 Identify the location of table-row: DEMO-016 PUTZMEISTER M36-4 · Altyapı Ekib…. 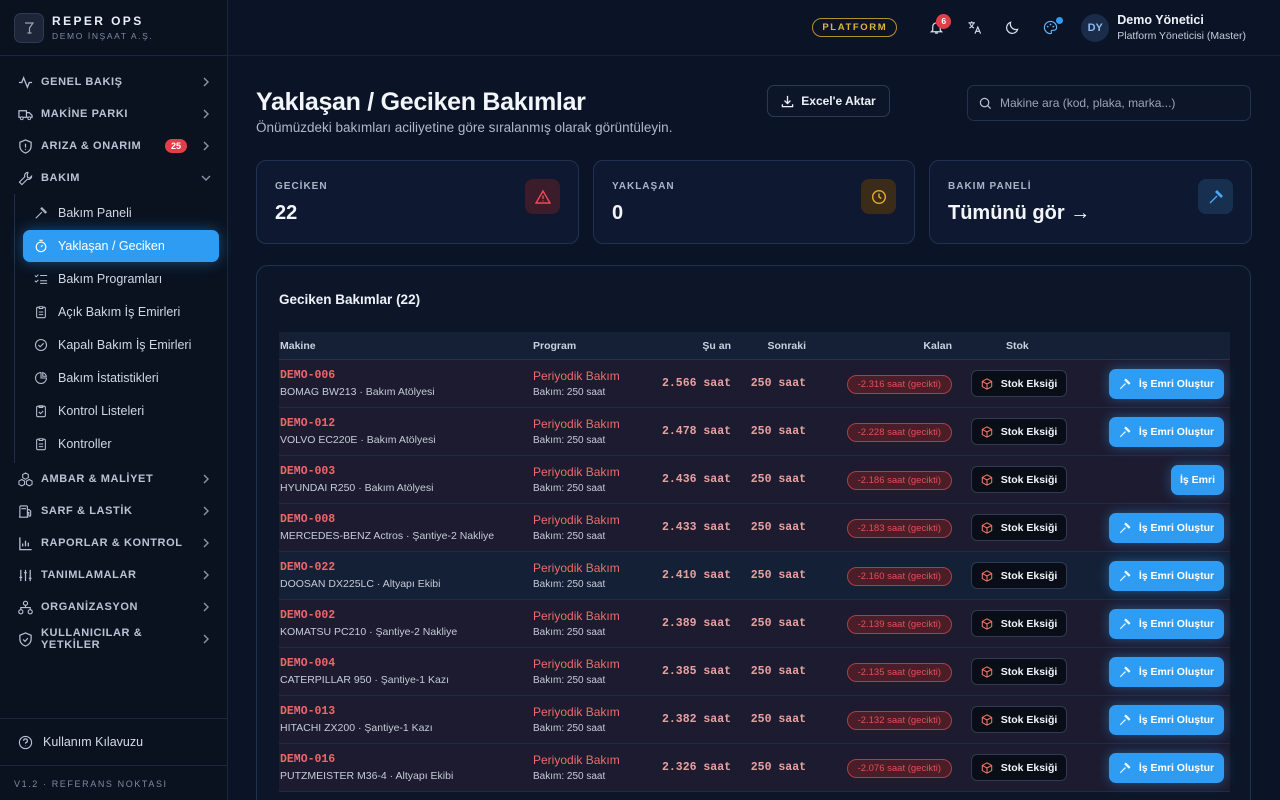
(754, 768).